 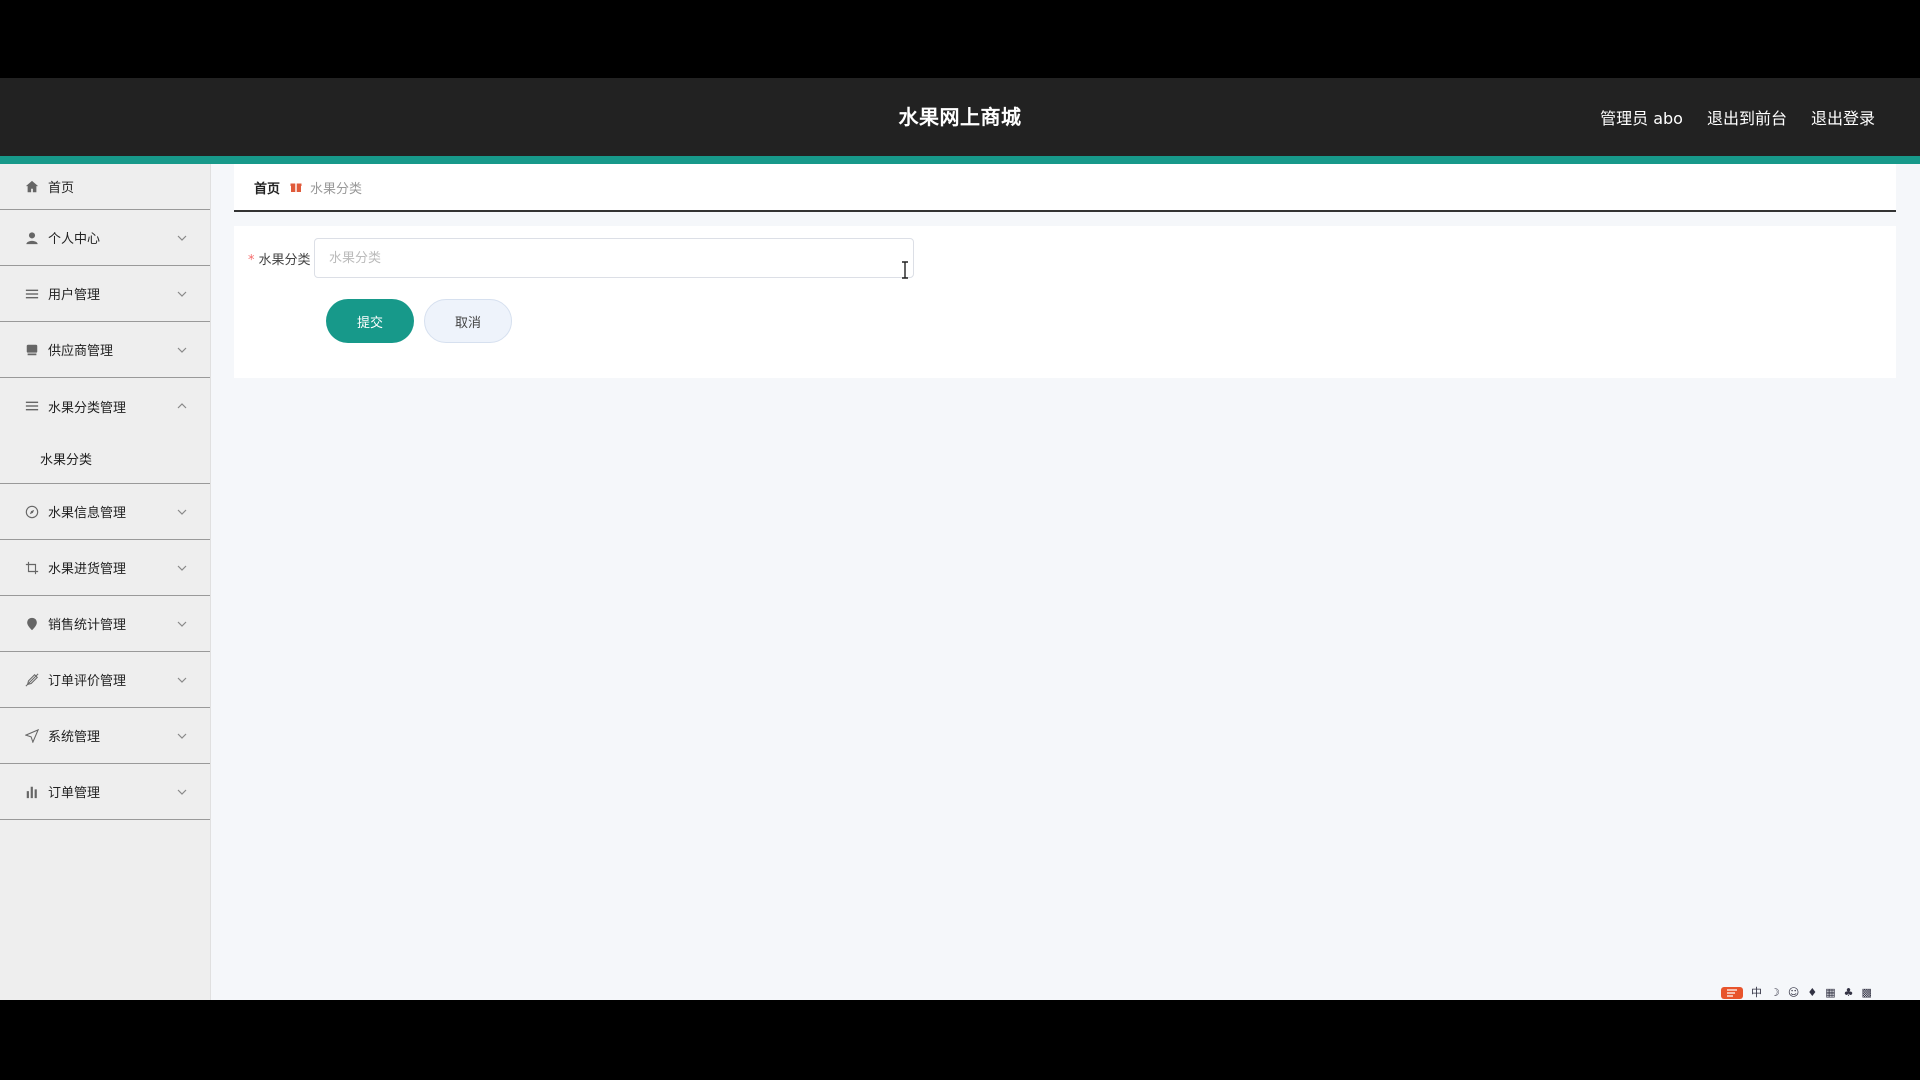 I want to click on submit-button: 提交, so click(x=370, y=321).